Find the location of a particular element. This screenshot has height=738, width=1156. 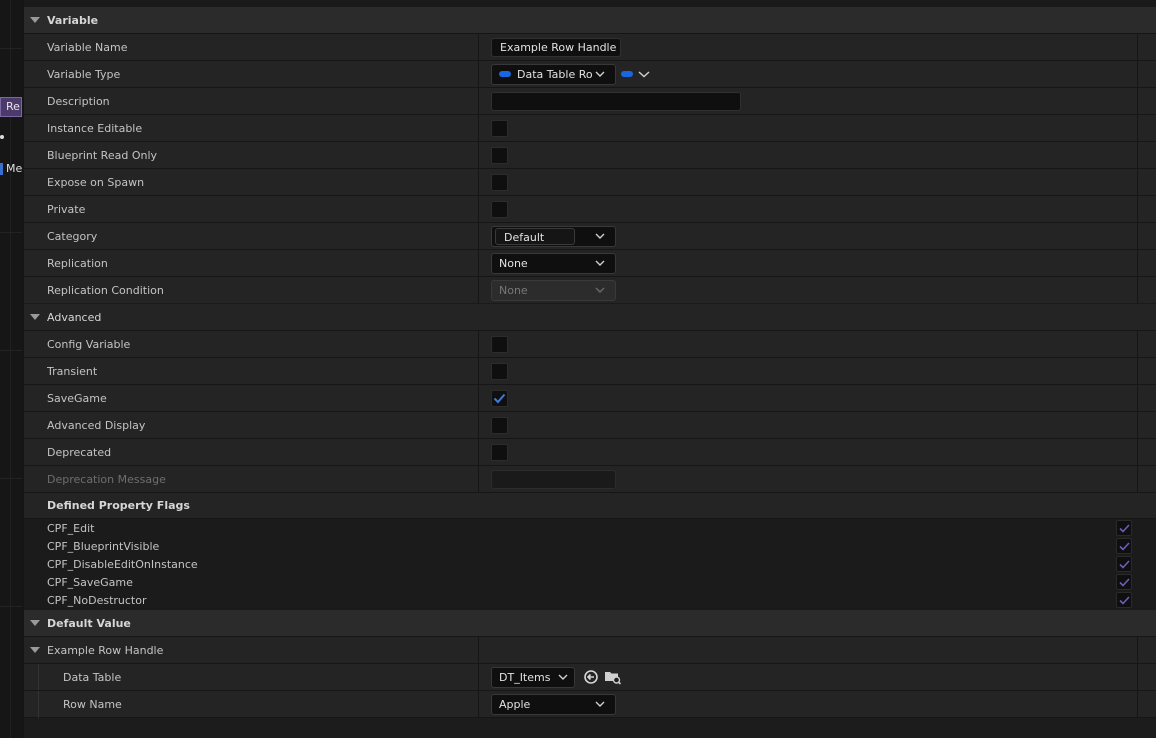

replication-value: None is located at coordinates (513, 263).